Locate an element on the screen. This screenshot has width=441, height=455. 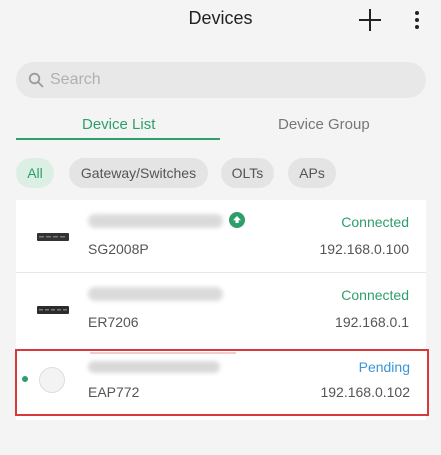
device-status: Pending is located at coordinates (384, 367).